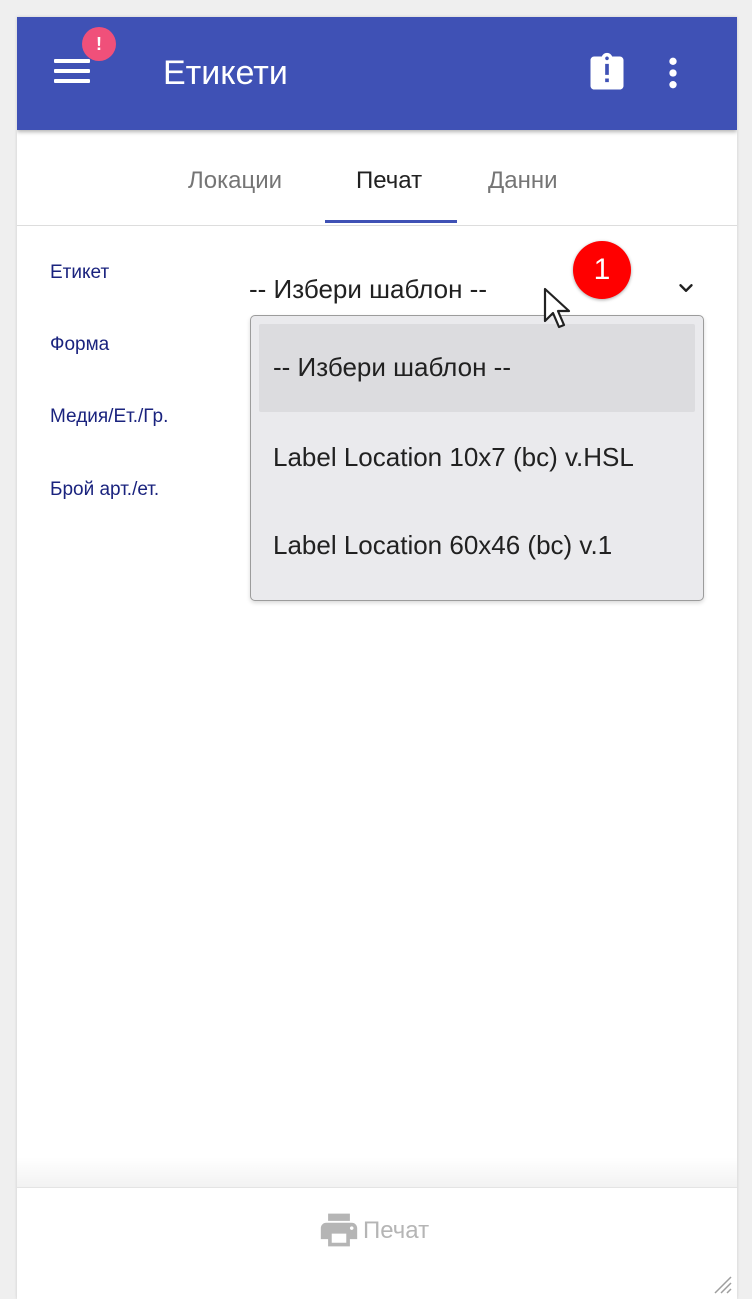 Image resolution: width=752 pixels, height=1299 pixels. Describe the element at coordinates (523, 181) in the screenshot. I see `tab-data: Данни` at that location.